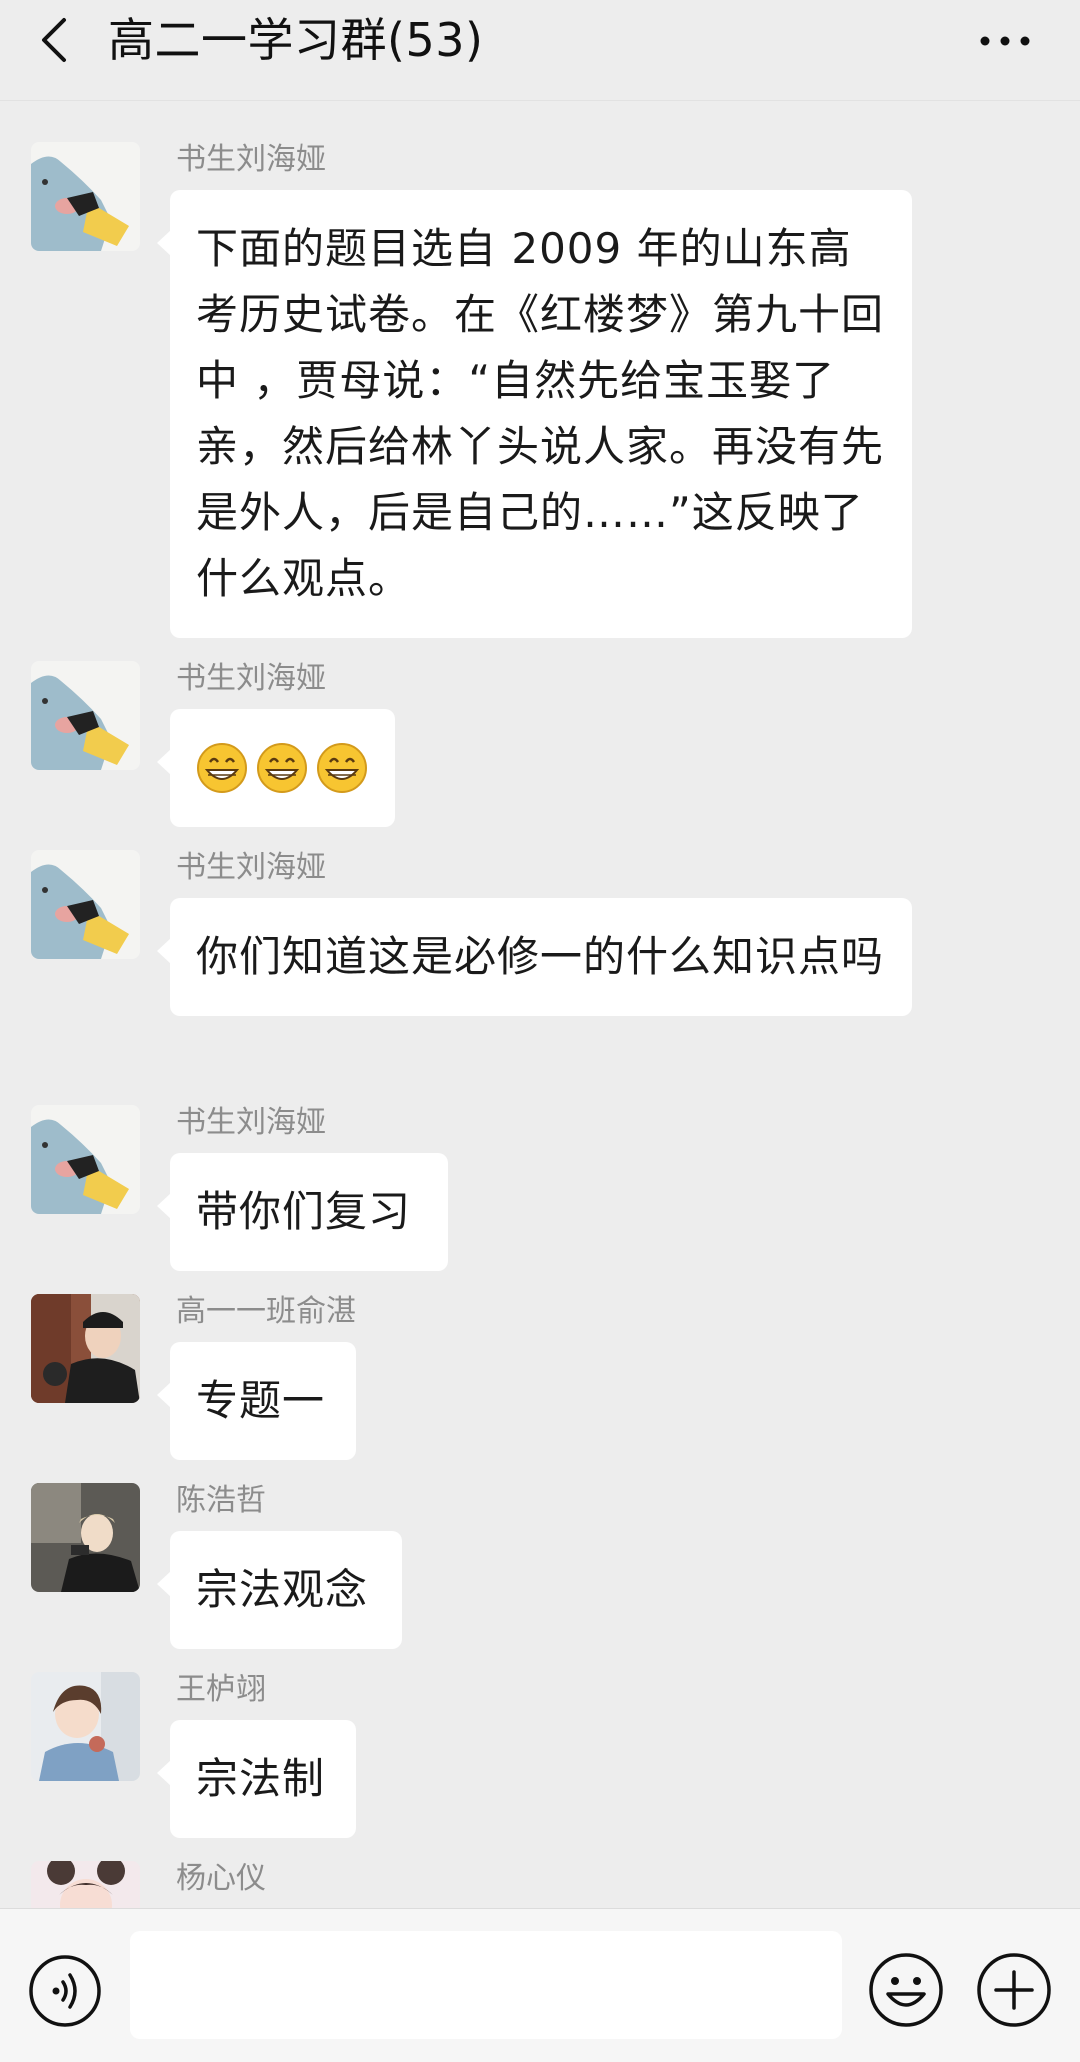 This screenshot has height=2062, width=1080. What do you see at coordinates (65, 1991) in the screenshot?
I see `voice-icon` at bounding box center [65, 1991].